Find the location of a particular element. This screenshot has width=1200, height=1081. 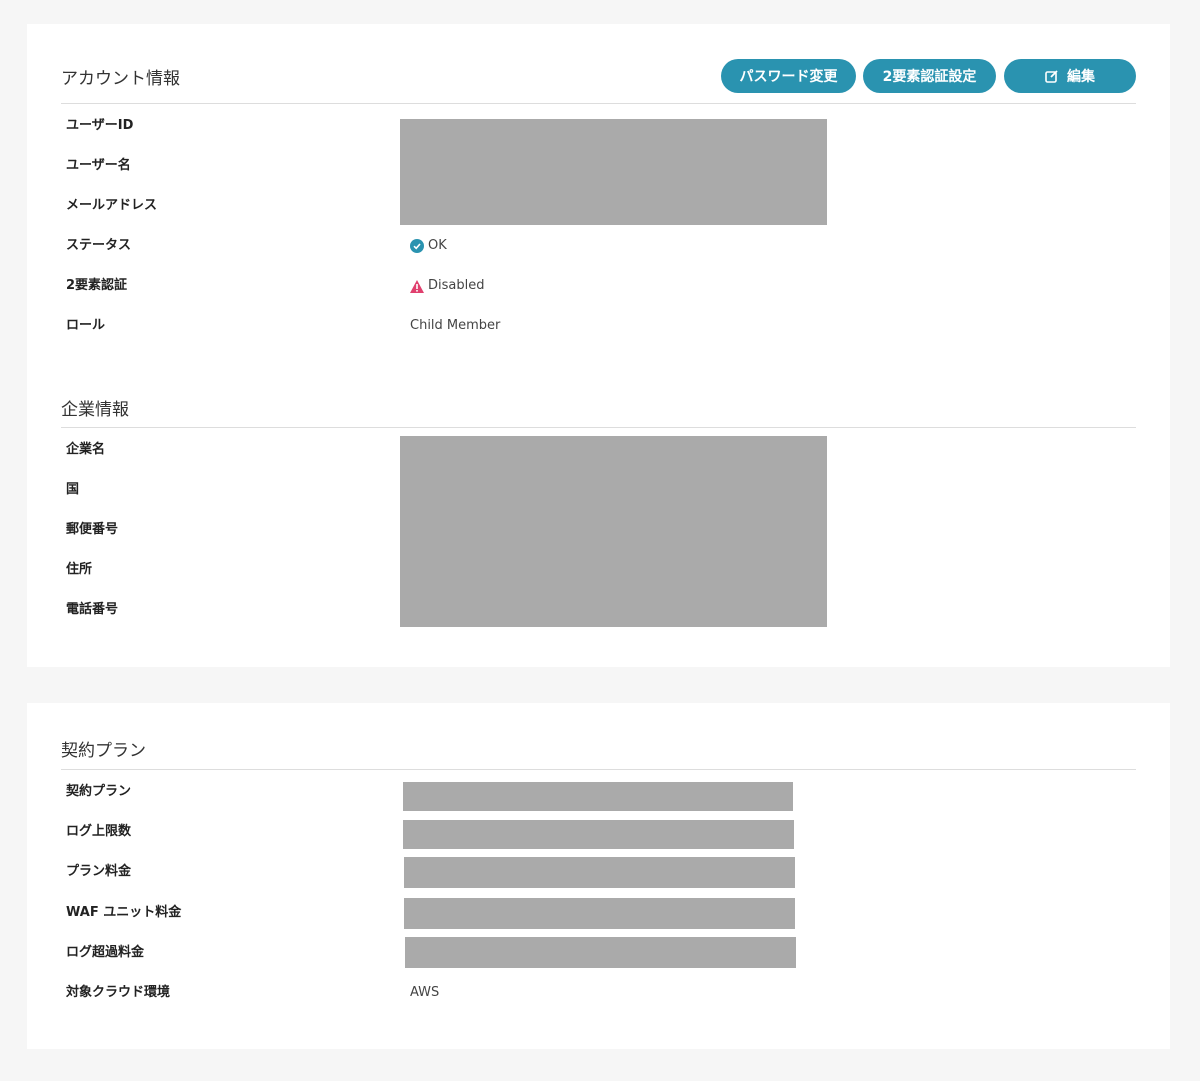

edit-button: 編集 is located at coordinates (1070, 76).